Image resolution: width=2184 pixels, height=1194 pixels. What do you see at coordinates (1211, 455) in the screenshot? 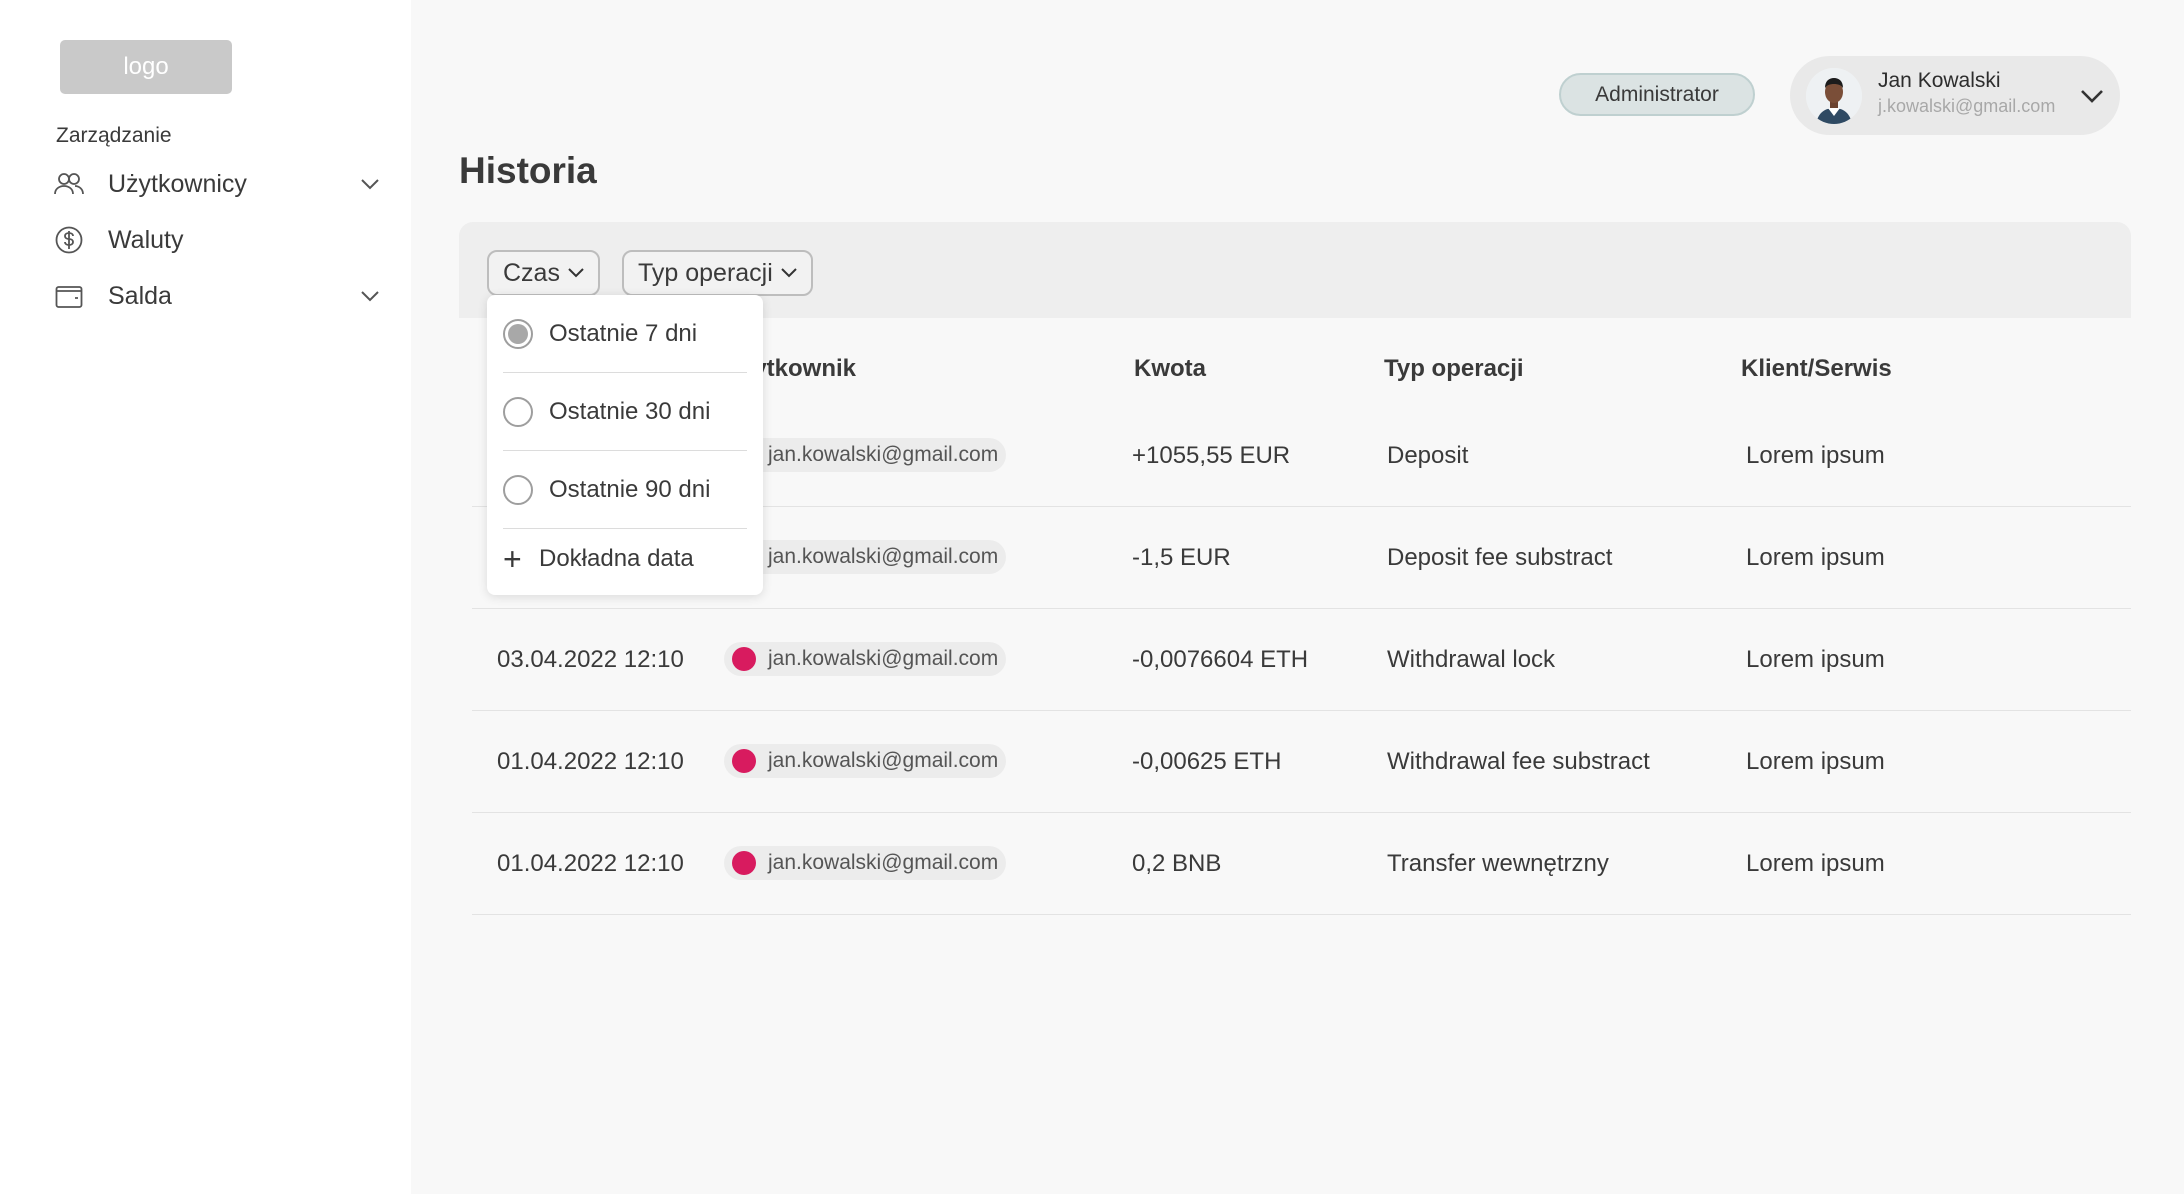
I see `cell-amount: +1055,55 EUR` at bounding box center [1211, 455].